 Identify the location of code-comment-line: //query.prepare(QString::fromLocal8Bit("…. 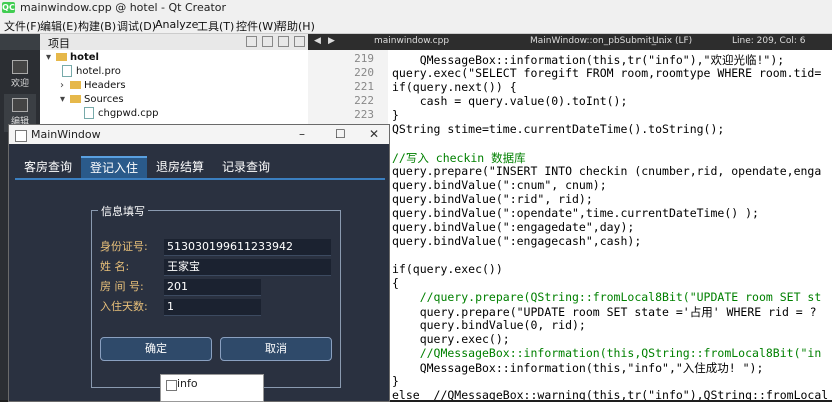
(607, 297).